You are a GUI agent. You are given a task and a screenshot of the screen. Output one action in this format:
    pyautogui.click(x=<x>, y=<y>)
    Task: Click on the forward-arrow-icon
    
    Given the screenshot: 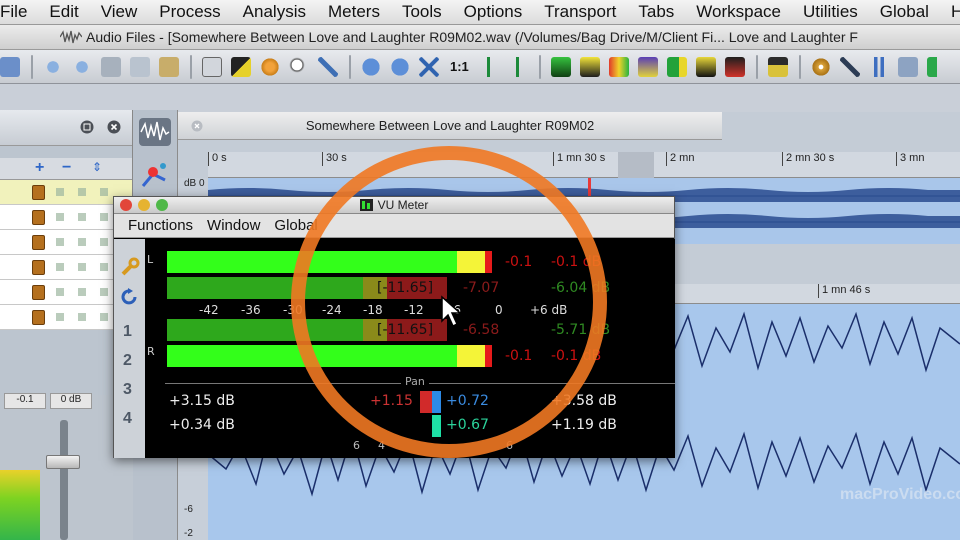 What is the action you would take?
    pyautogui.click(x=400, y=66)
    